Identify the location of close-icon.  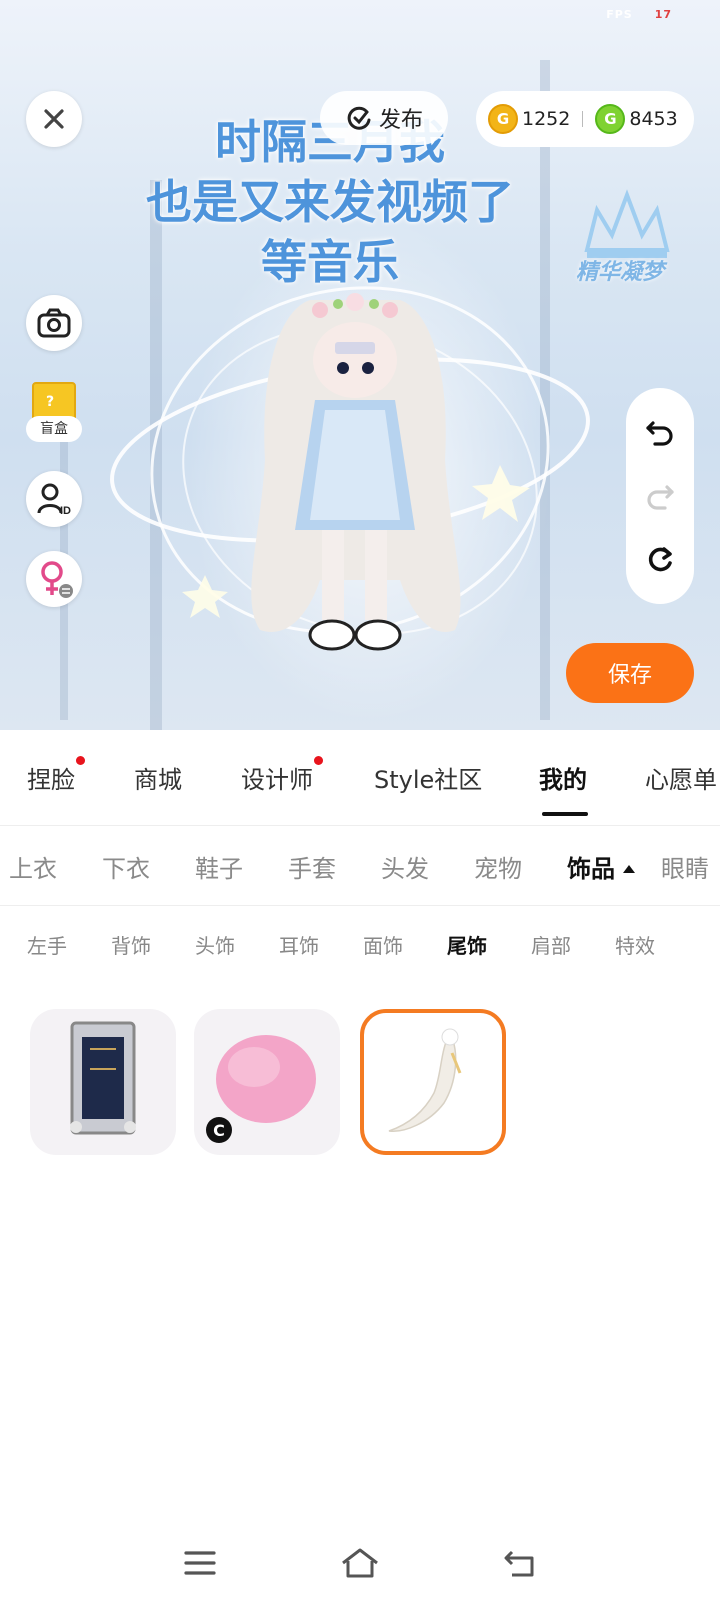
(54, 119).